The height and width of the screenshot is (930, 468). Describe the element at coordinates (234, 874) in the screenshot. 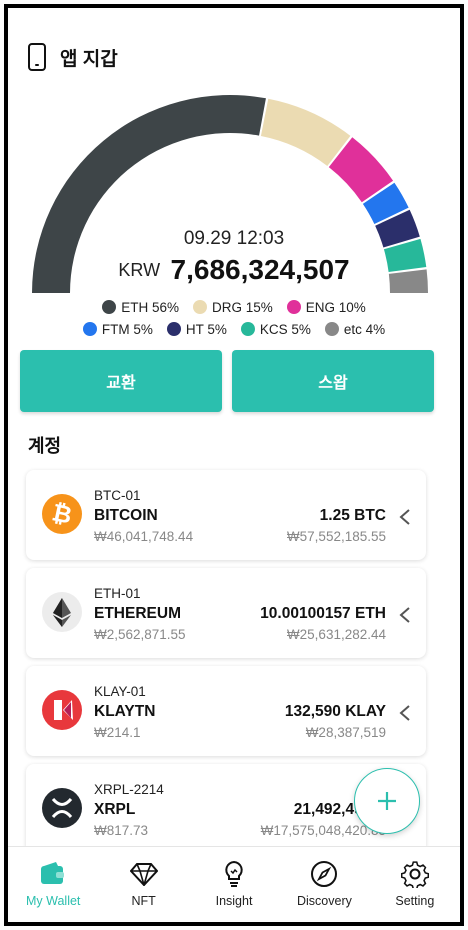

I see `lightbulb-icon` at that location.